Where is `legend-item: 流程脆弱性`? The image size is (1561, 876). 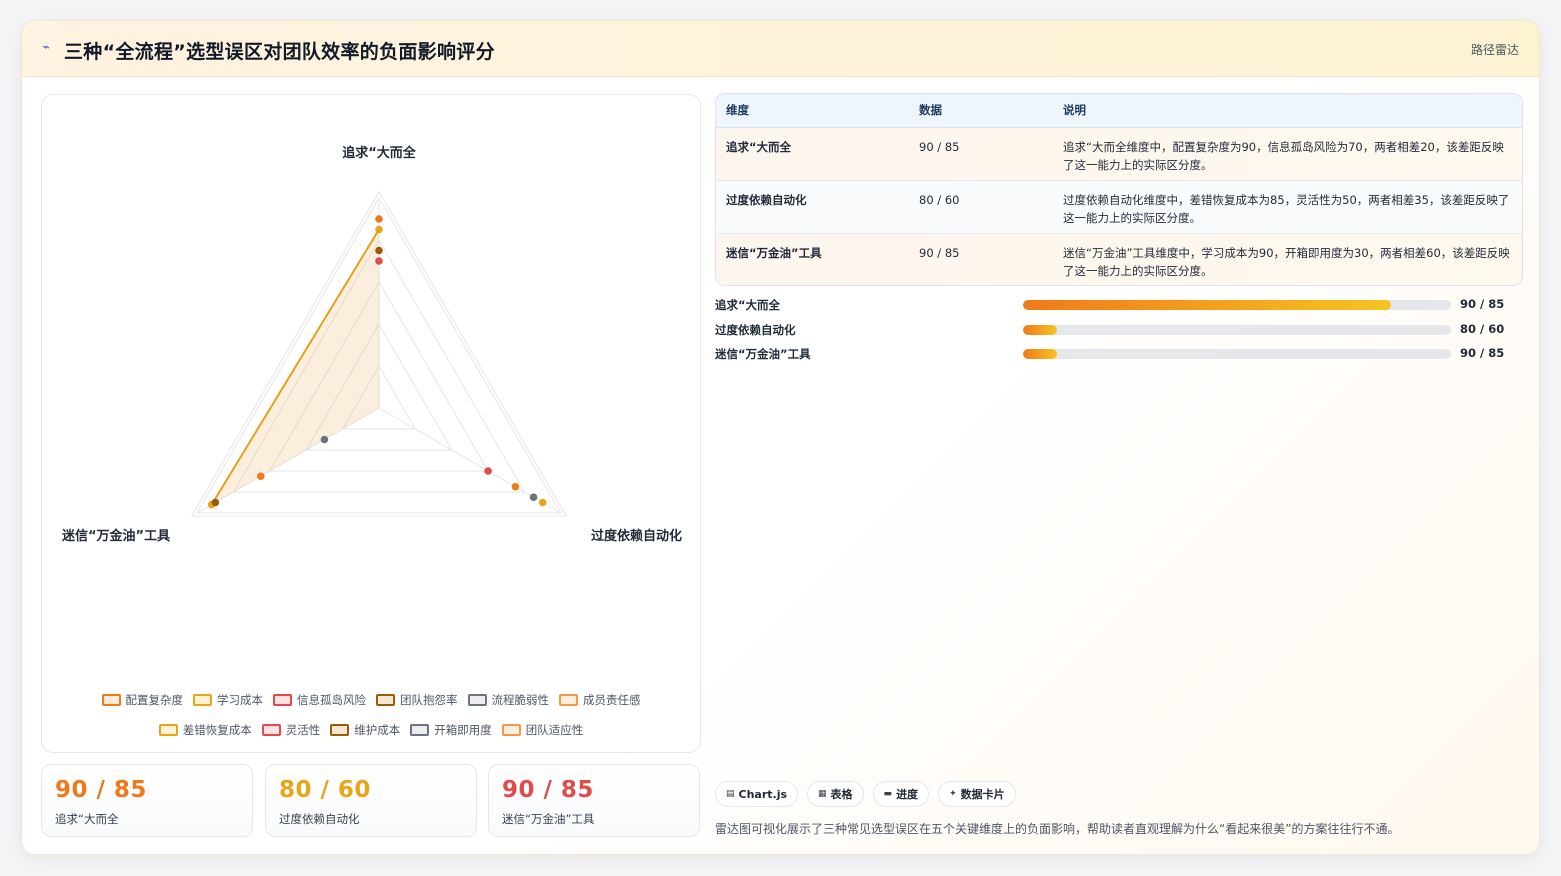 legend-item: 流程脆弱性 is located at coordinates (508, 700).